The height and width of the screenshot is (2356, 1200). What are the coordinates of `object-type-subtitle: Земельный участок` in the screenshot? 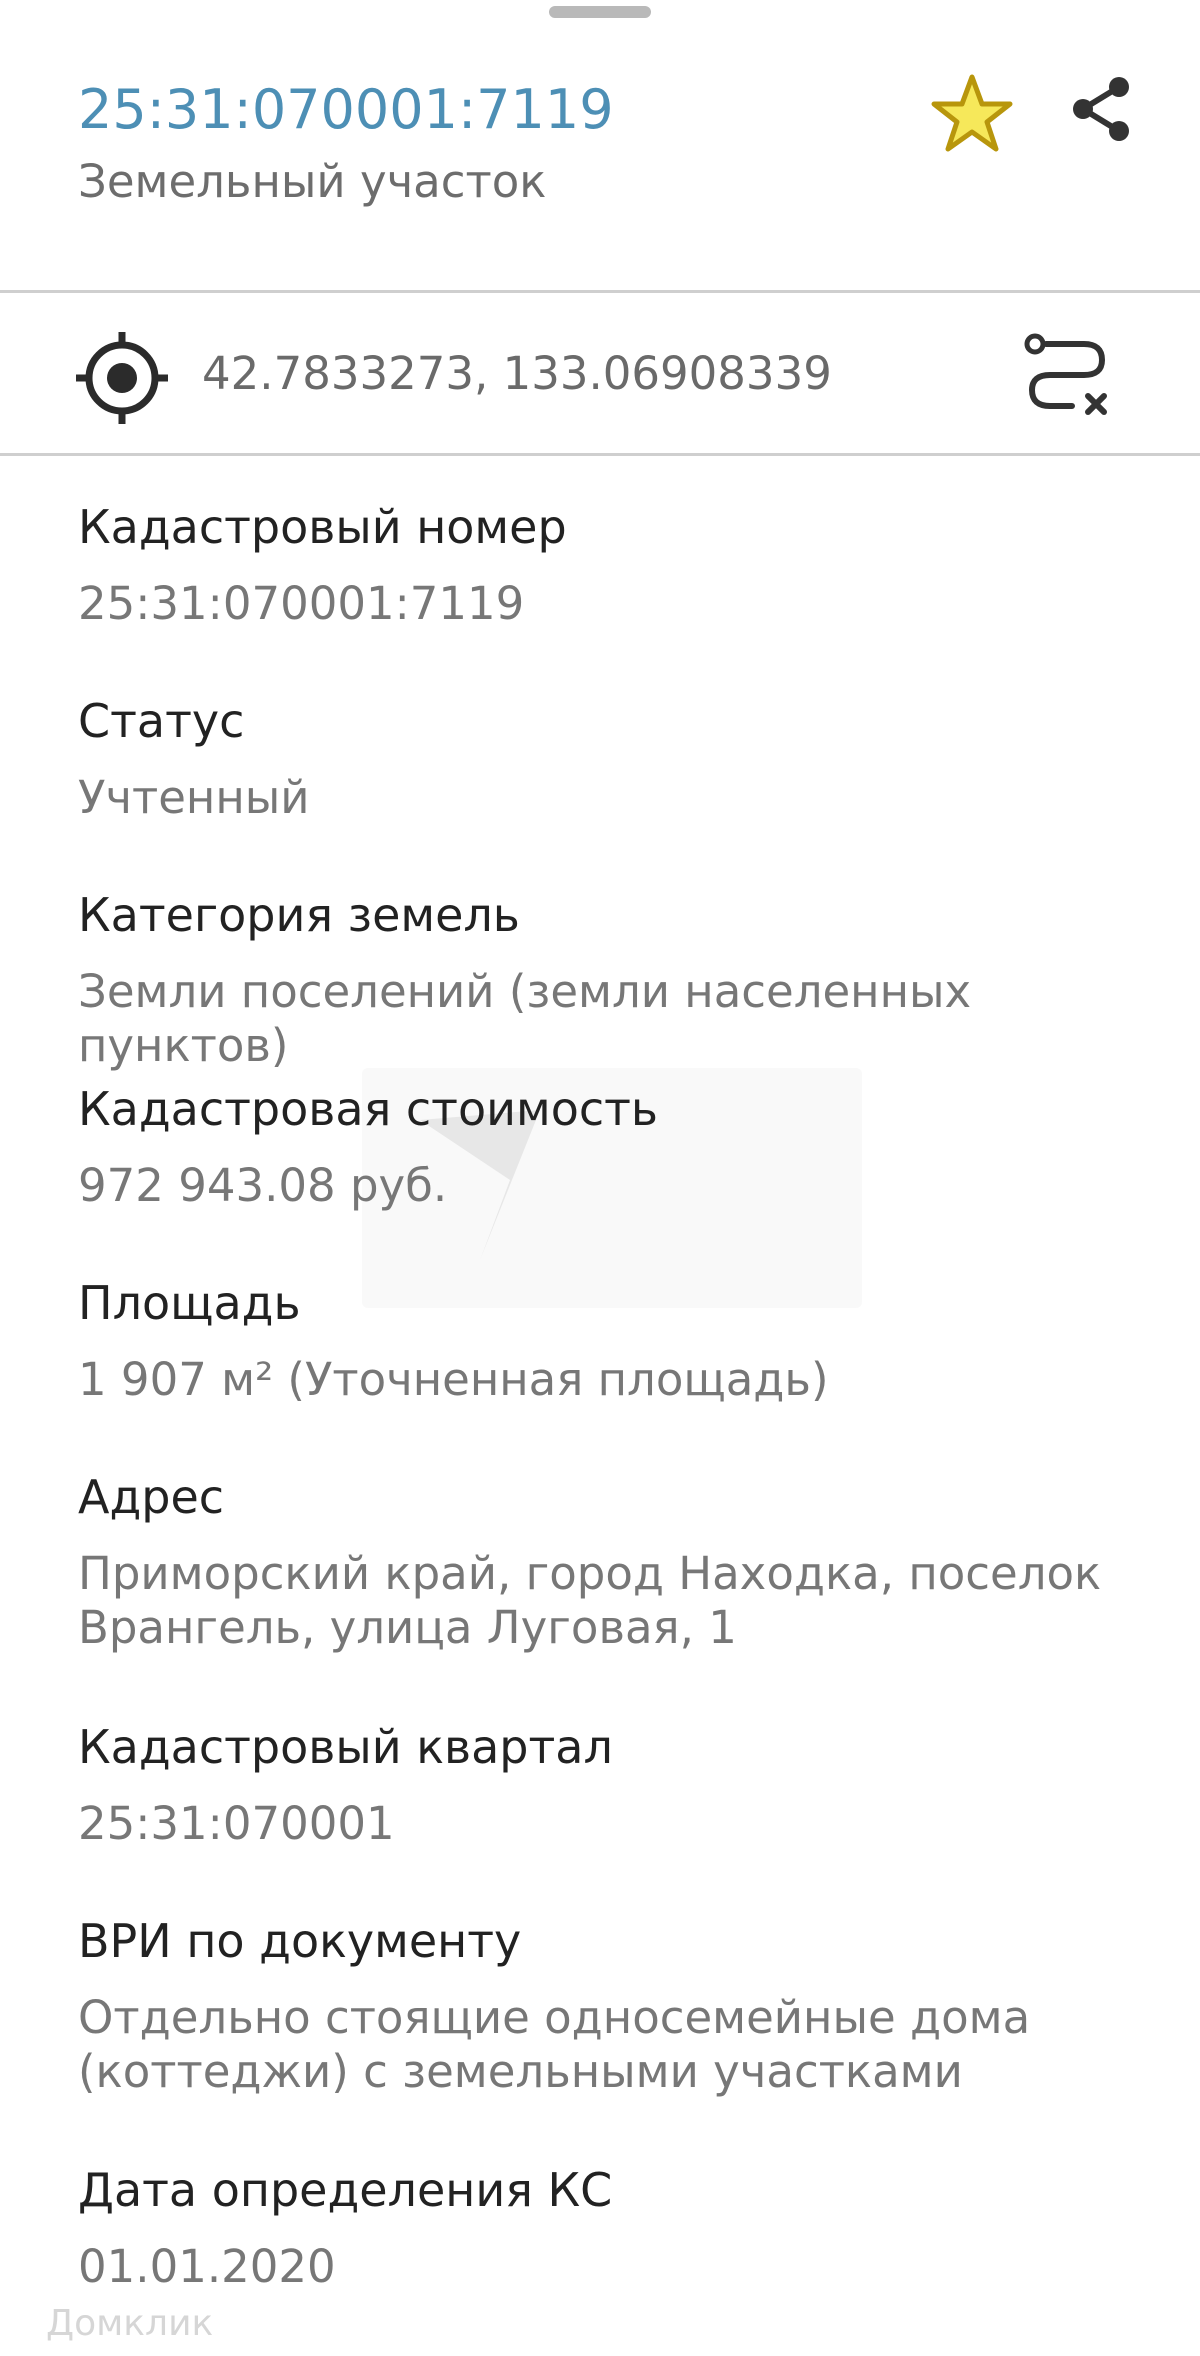 It's located at (312, 181).